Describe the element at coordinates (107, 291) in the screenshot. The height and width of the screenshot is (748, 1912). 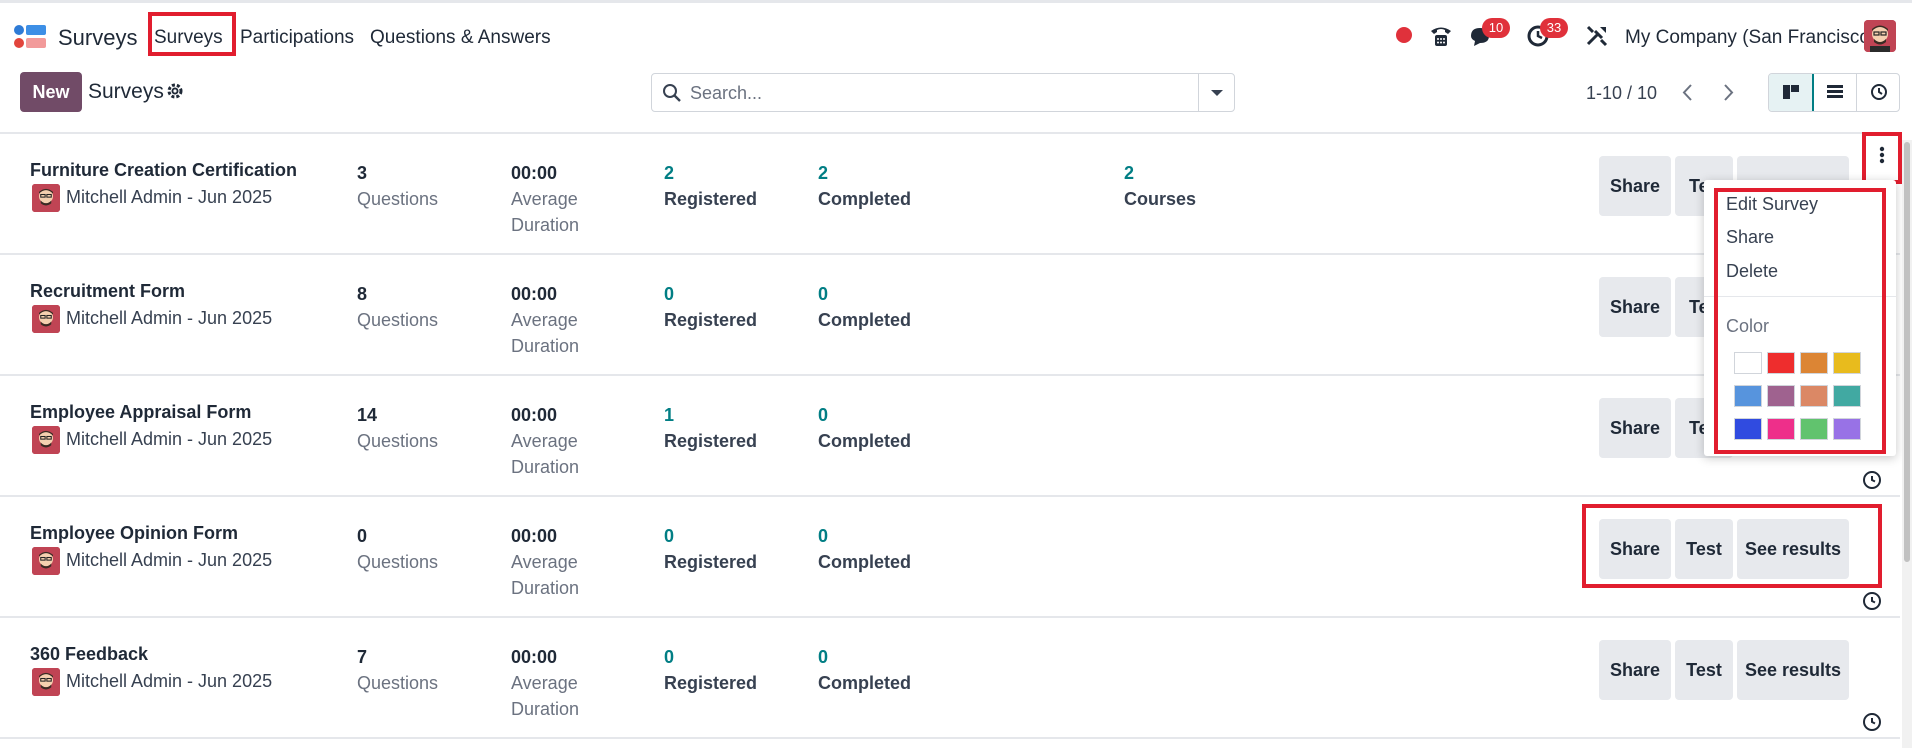
I see `survey-title: Recruitment Form` at that location.